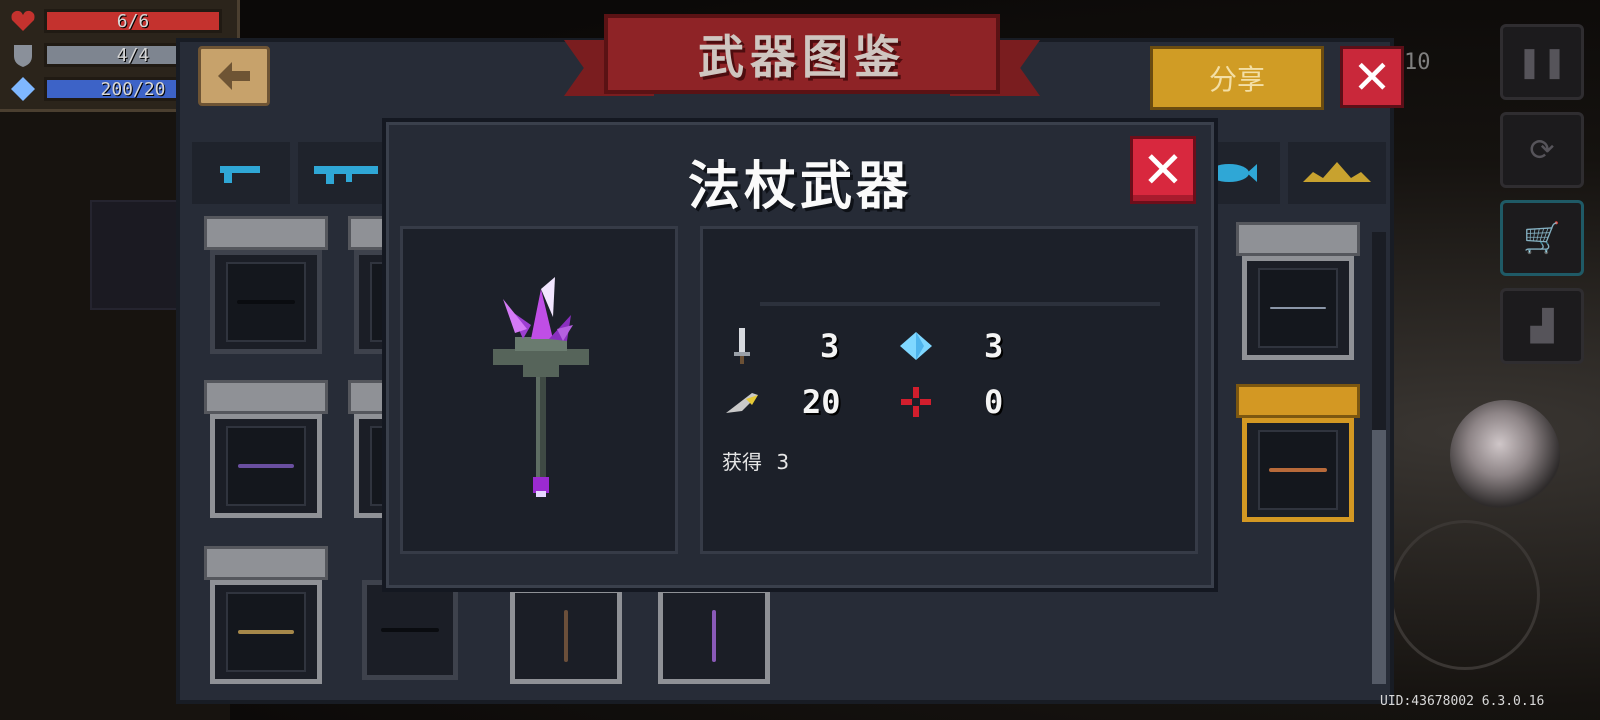  I want to click on uid-version-label: UID:43678002 6.3.0.16, so click(1462, 701).